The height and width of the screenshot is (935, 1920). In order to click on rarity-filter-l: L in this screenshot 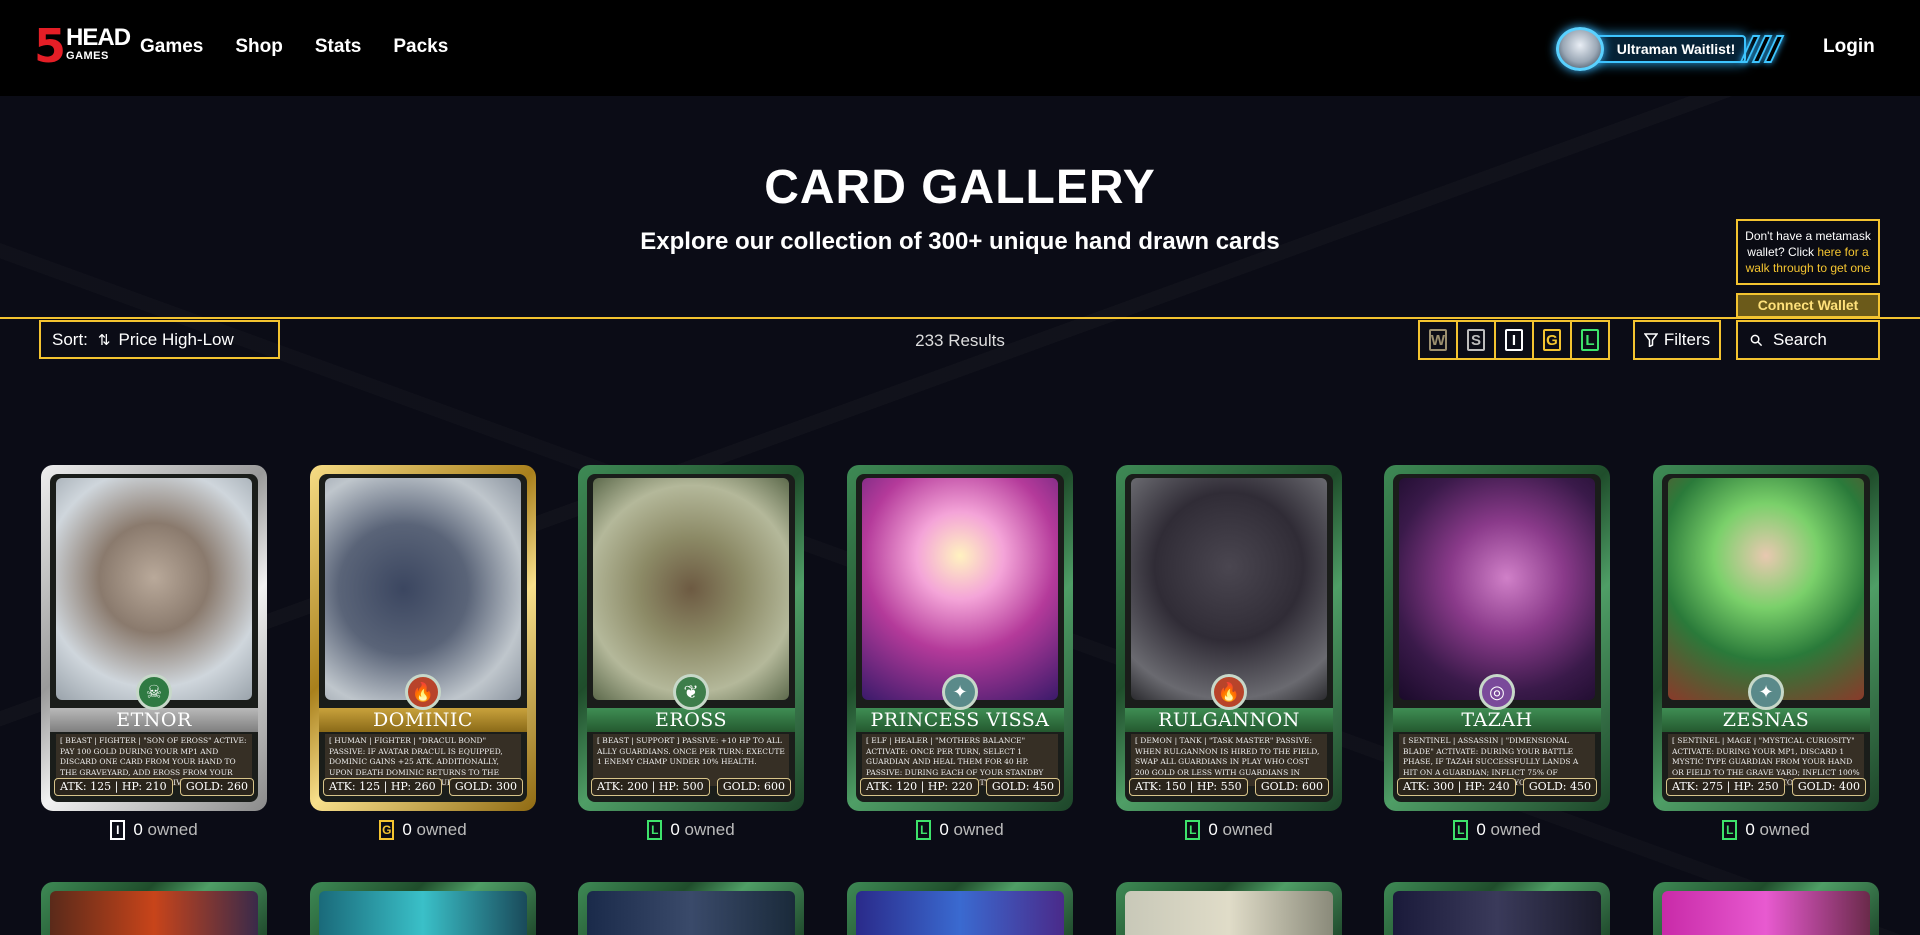, I will do `click(1590, 340)`.